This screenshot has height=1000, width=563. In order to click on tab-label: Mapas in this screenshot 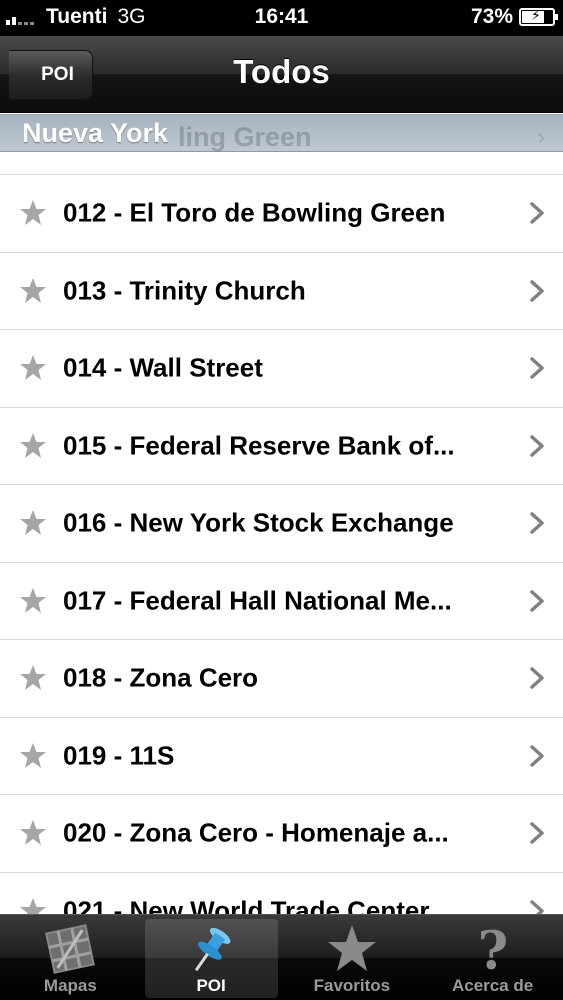, I will do `click(70, 985)`.